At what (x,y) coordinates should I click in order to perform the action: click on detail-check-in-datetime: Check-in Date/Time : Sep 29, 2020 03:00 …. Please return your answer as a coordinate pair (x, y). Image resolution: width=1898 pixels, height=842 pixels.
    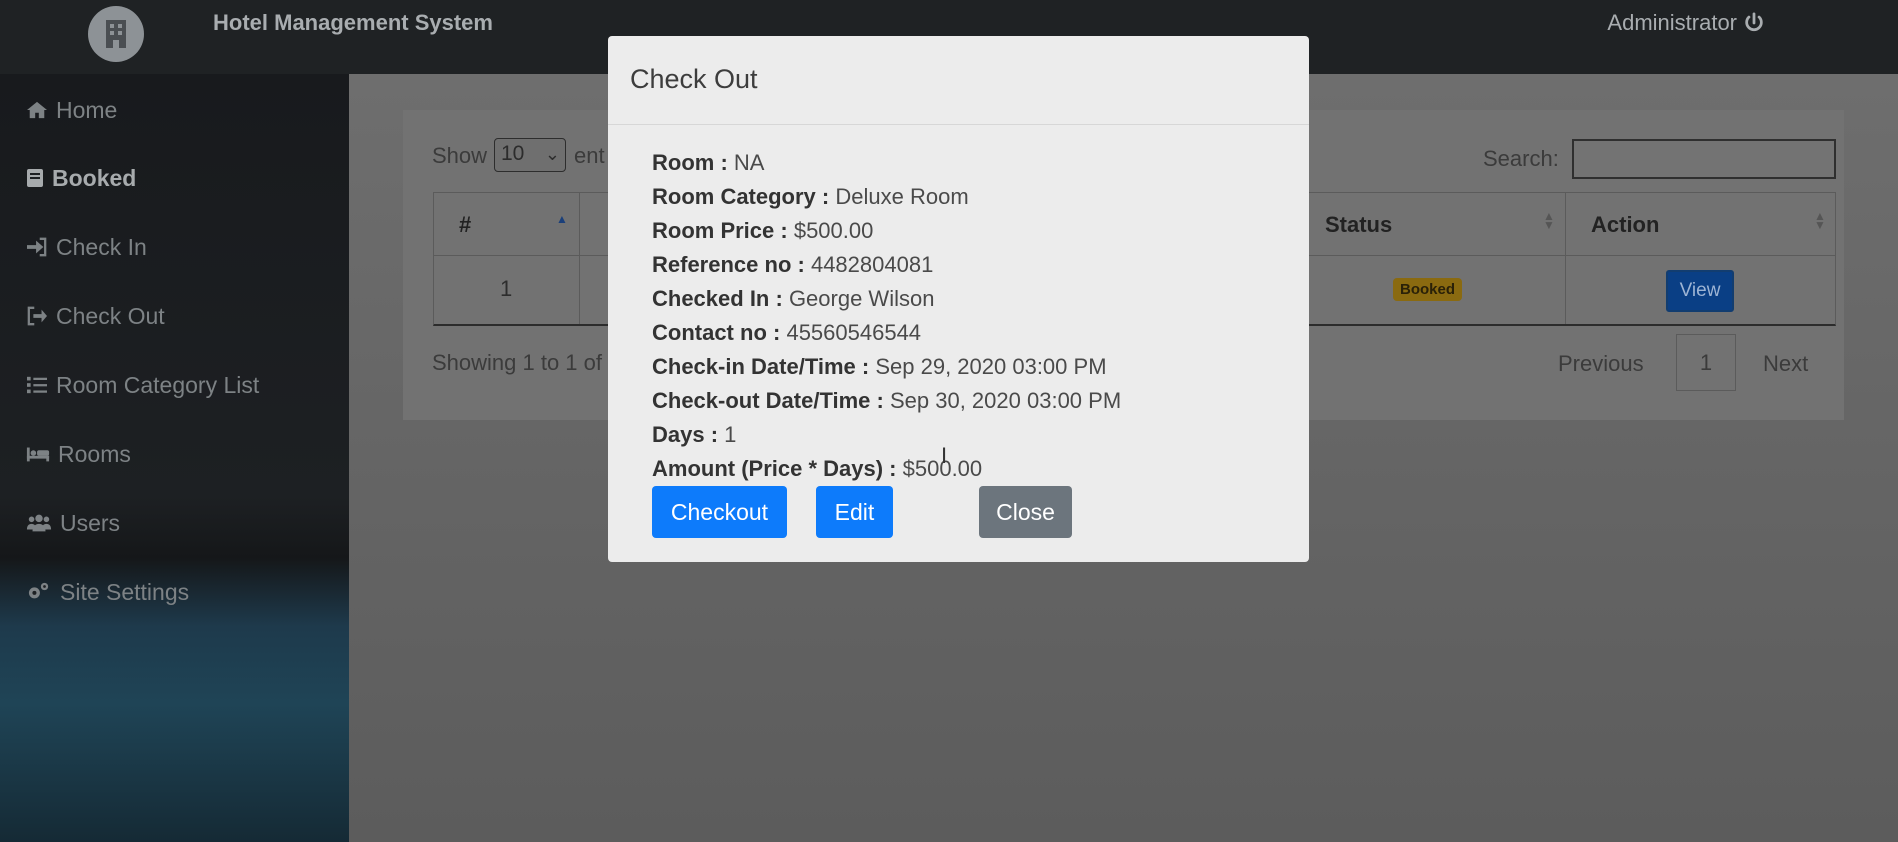
    Looking at the image, I should click on (879, 366).